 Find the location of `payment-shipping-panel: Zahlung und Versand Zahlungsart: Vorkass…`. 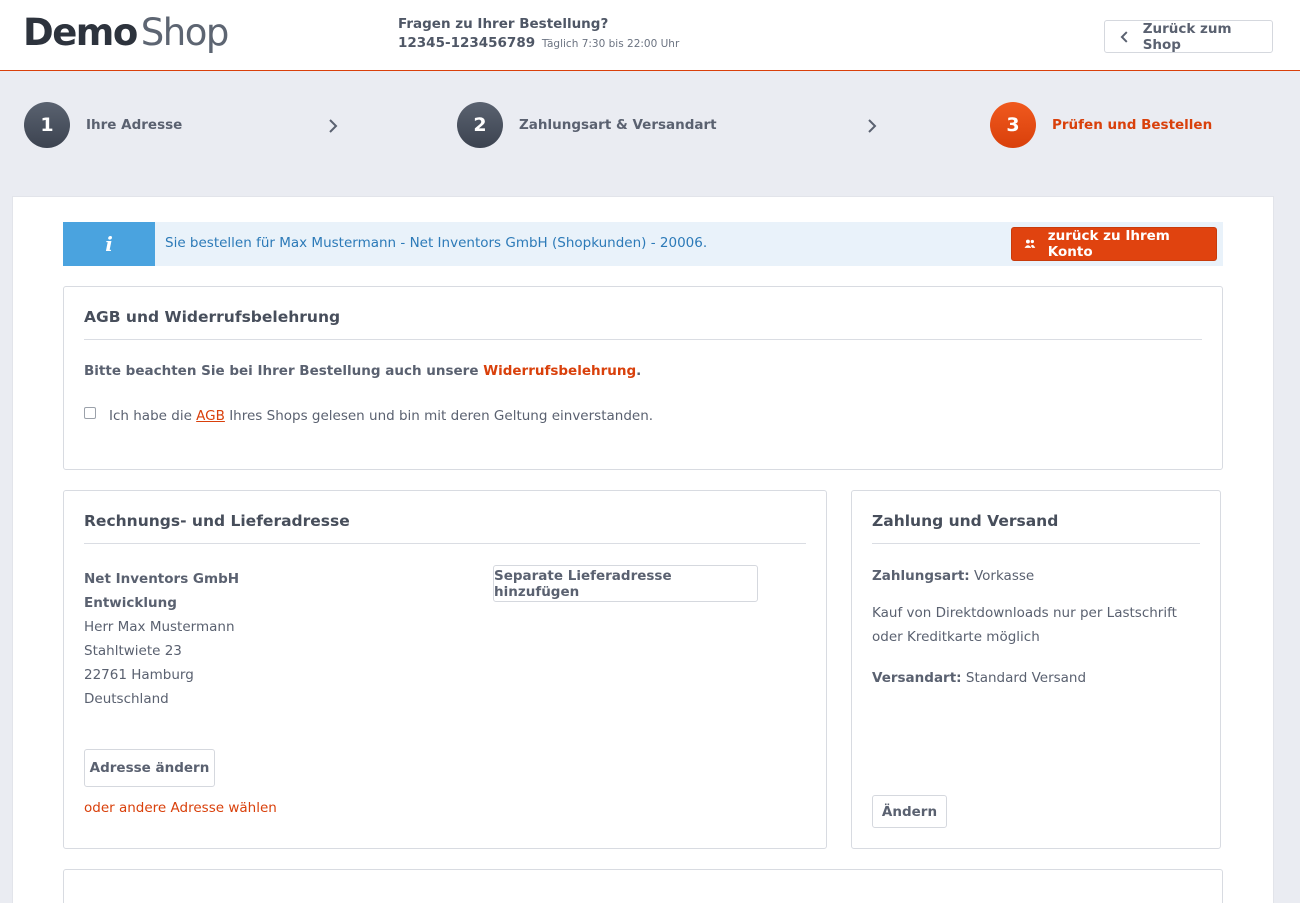

payment-shipping-panel: Zahlung und Versand Zahlungsart: Vorkass… is located at coordinates (1036, 669).